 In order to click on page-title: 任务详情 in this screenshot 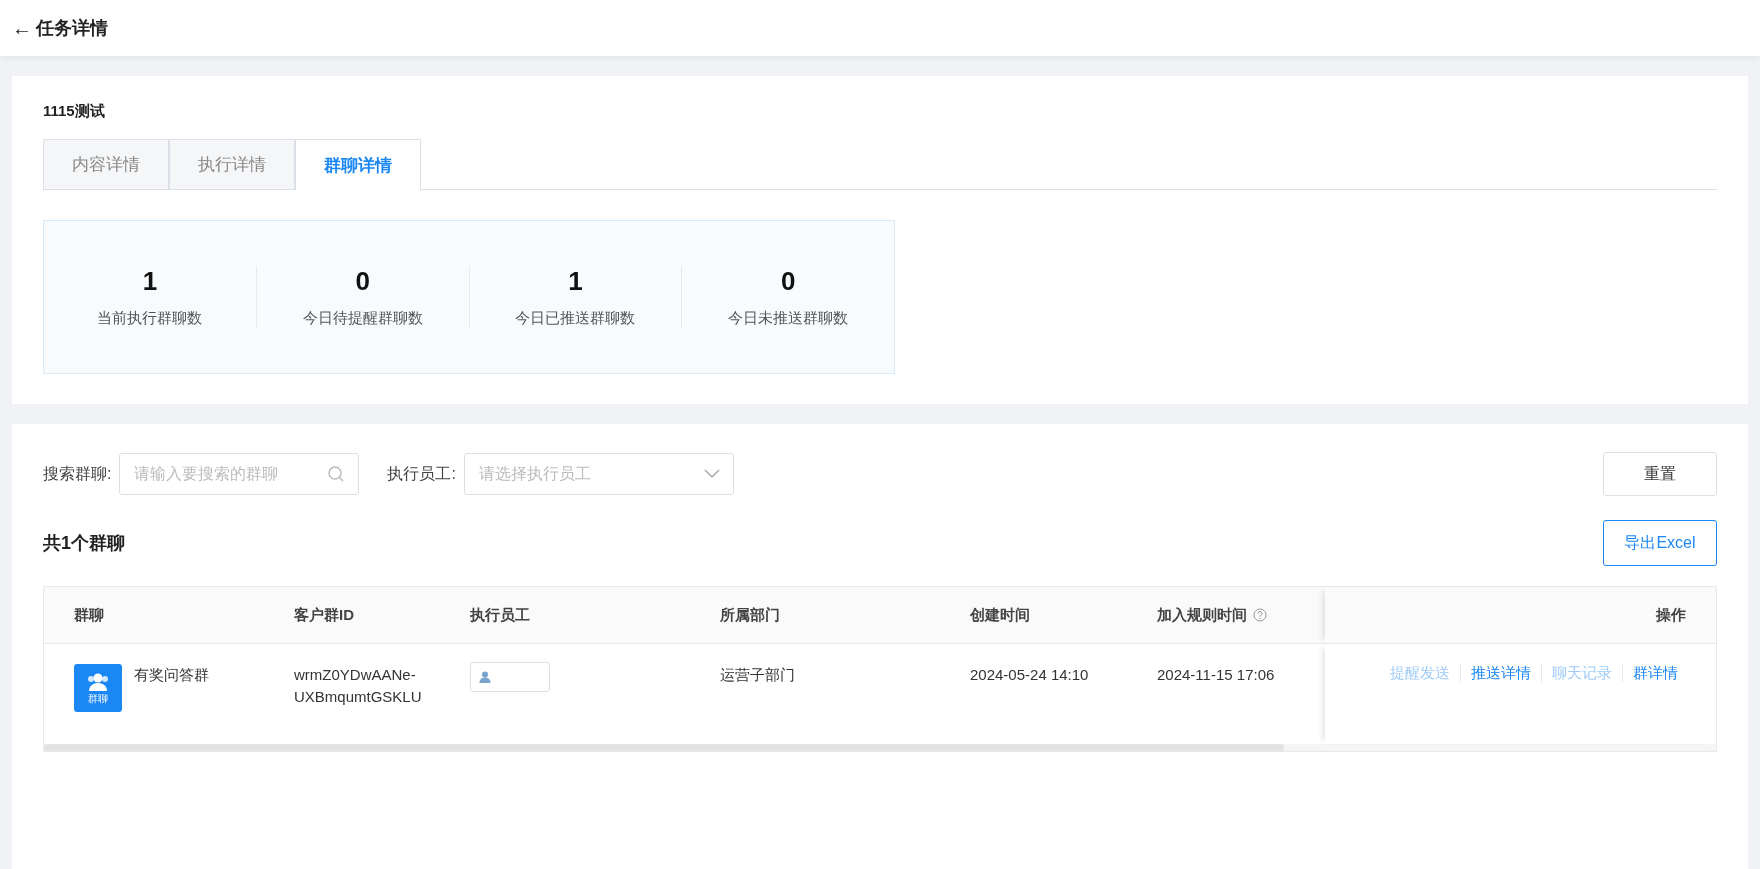, I will do `click(72, 28)`.